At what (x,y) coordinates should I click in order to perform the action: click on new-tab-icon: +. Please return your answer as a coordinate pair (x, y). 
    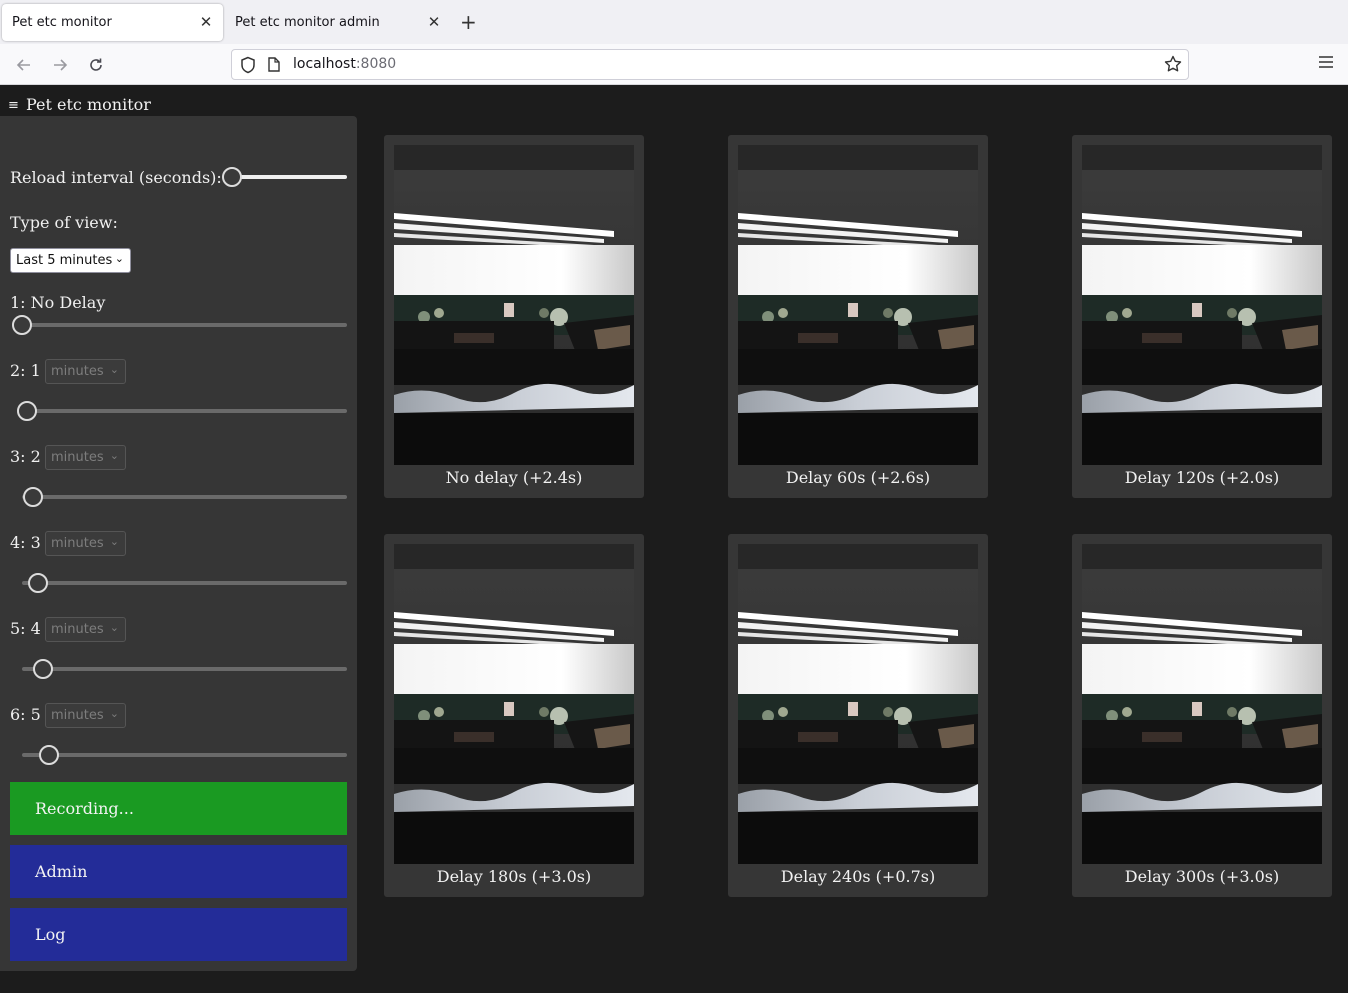
    Looking at the image, I should click on (468, 22).